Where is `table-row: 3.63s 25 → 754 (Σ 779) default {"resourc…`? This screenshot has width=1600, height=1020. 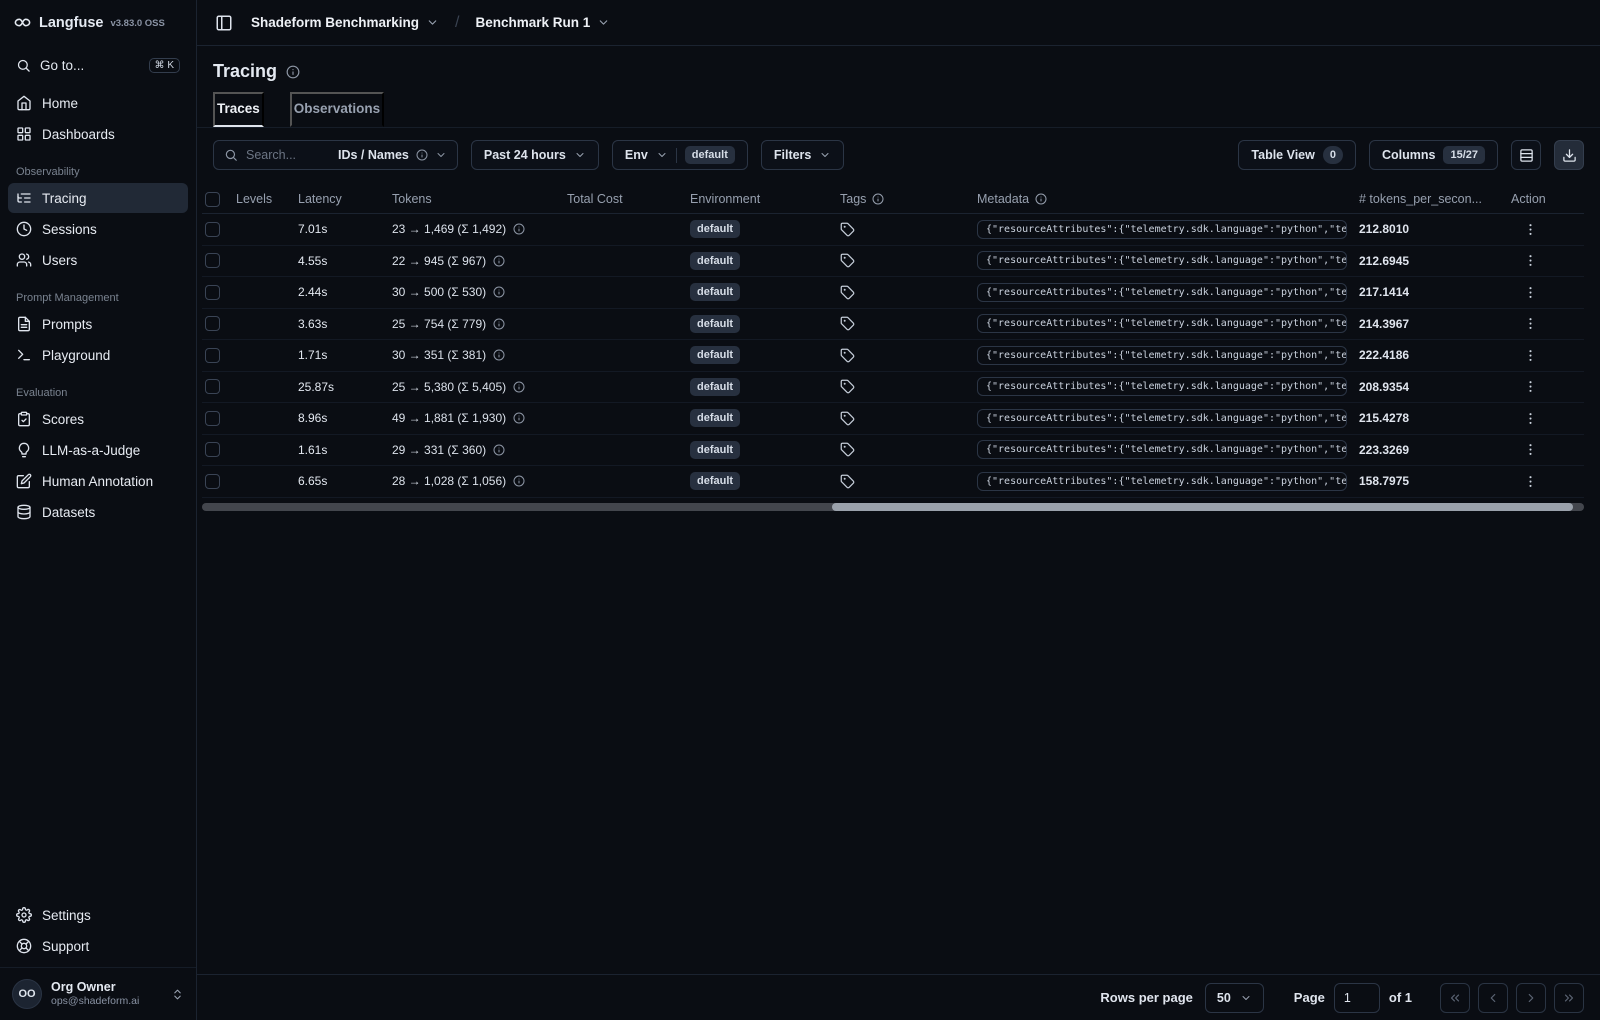
table-row: 3.63s 25 → 754 (Σ 779) default {"resourc… is located at coordinates (893, 324).